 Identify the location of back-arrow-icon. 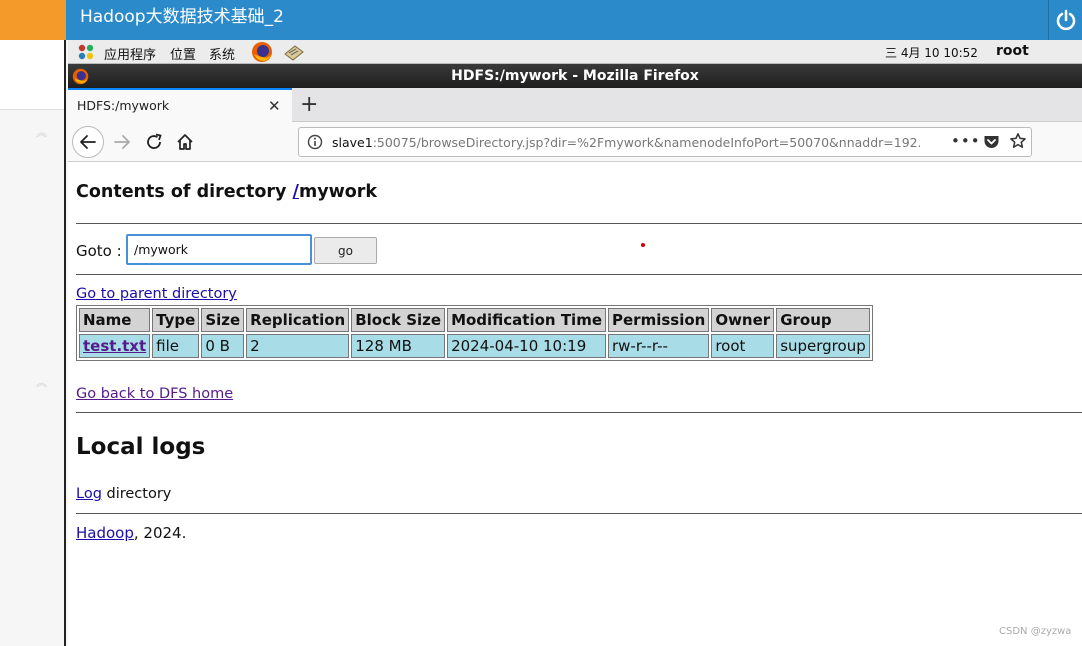
(88, 142).